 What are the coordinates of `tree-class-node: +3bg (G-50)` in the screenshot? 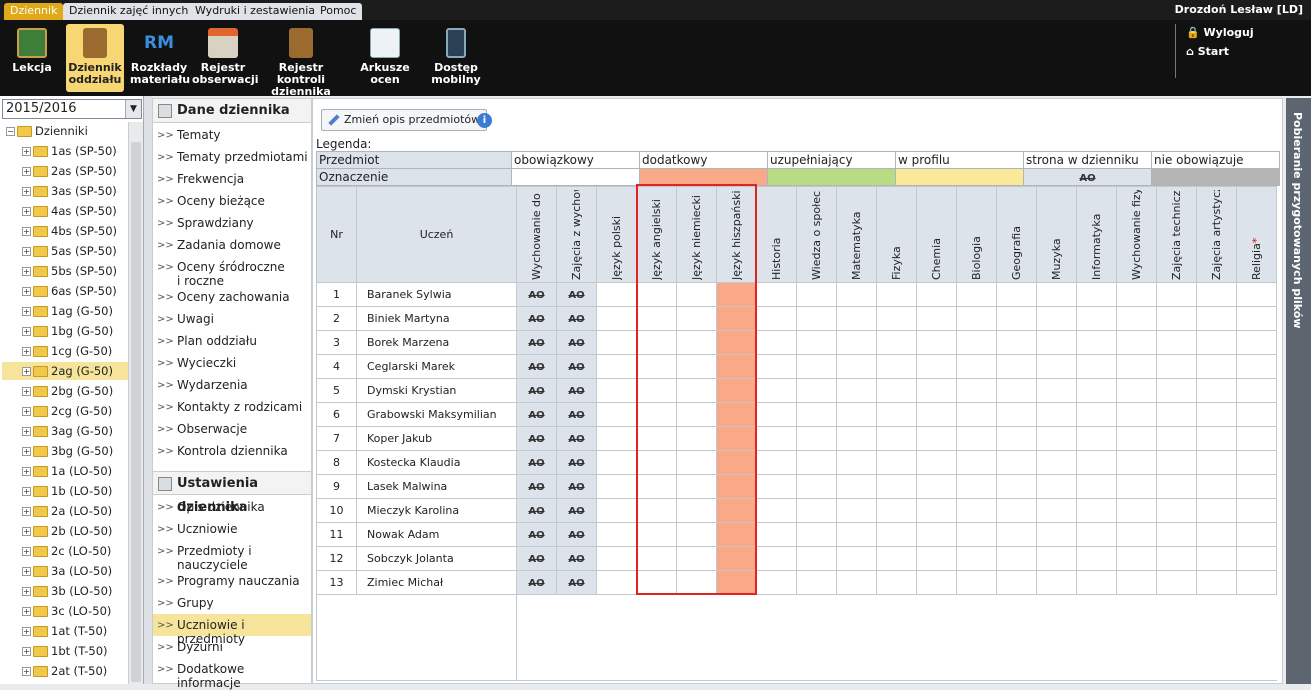 It's located at (67, 451).